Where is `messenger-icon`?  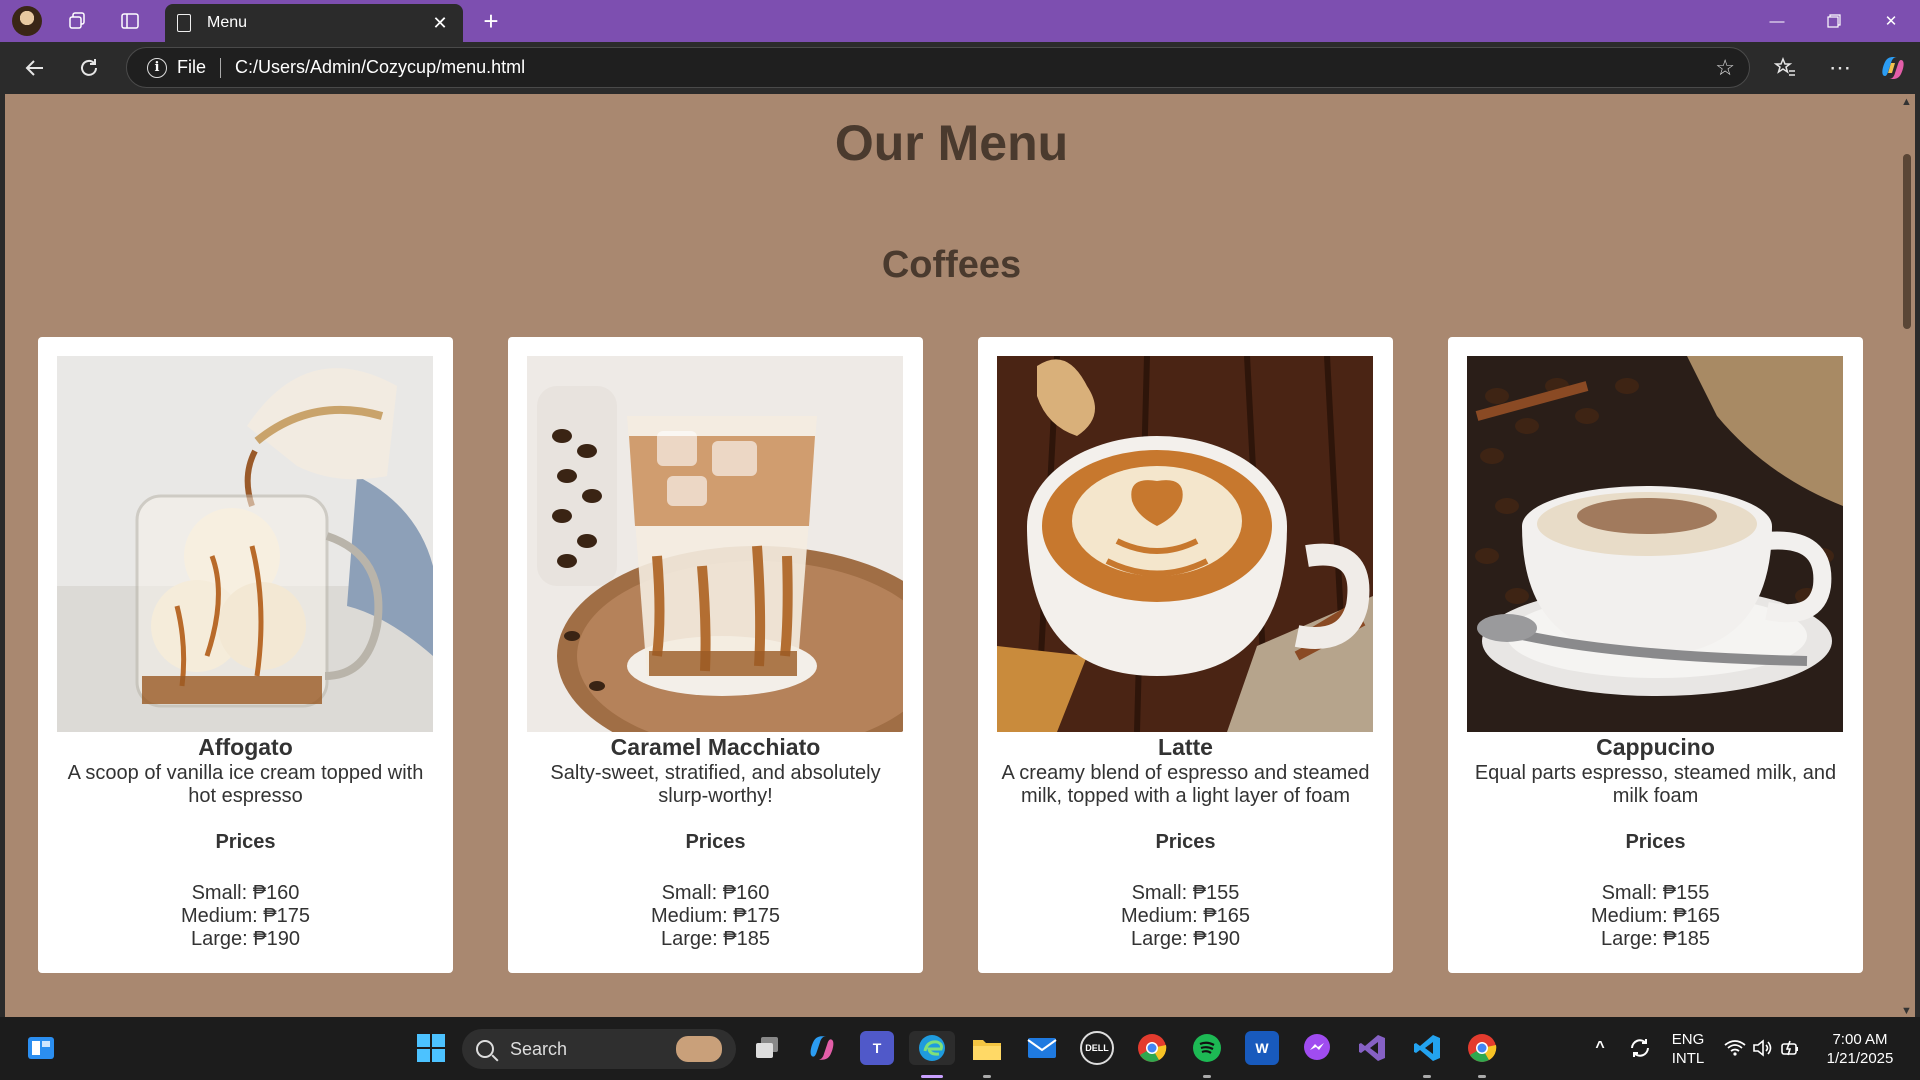 messenger-icon is located at coordinates (1317, 1048).